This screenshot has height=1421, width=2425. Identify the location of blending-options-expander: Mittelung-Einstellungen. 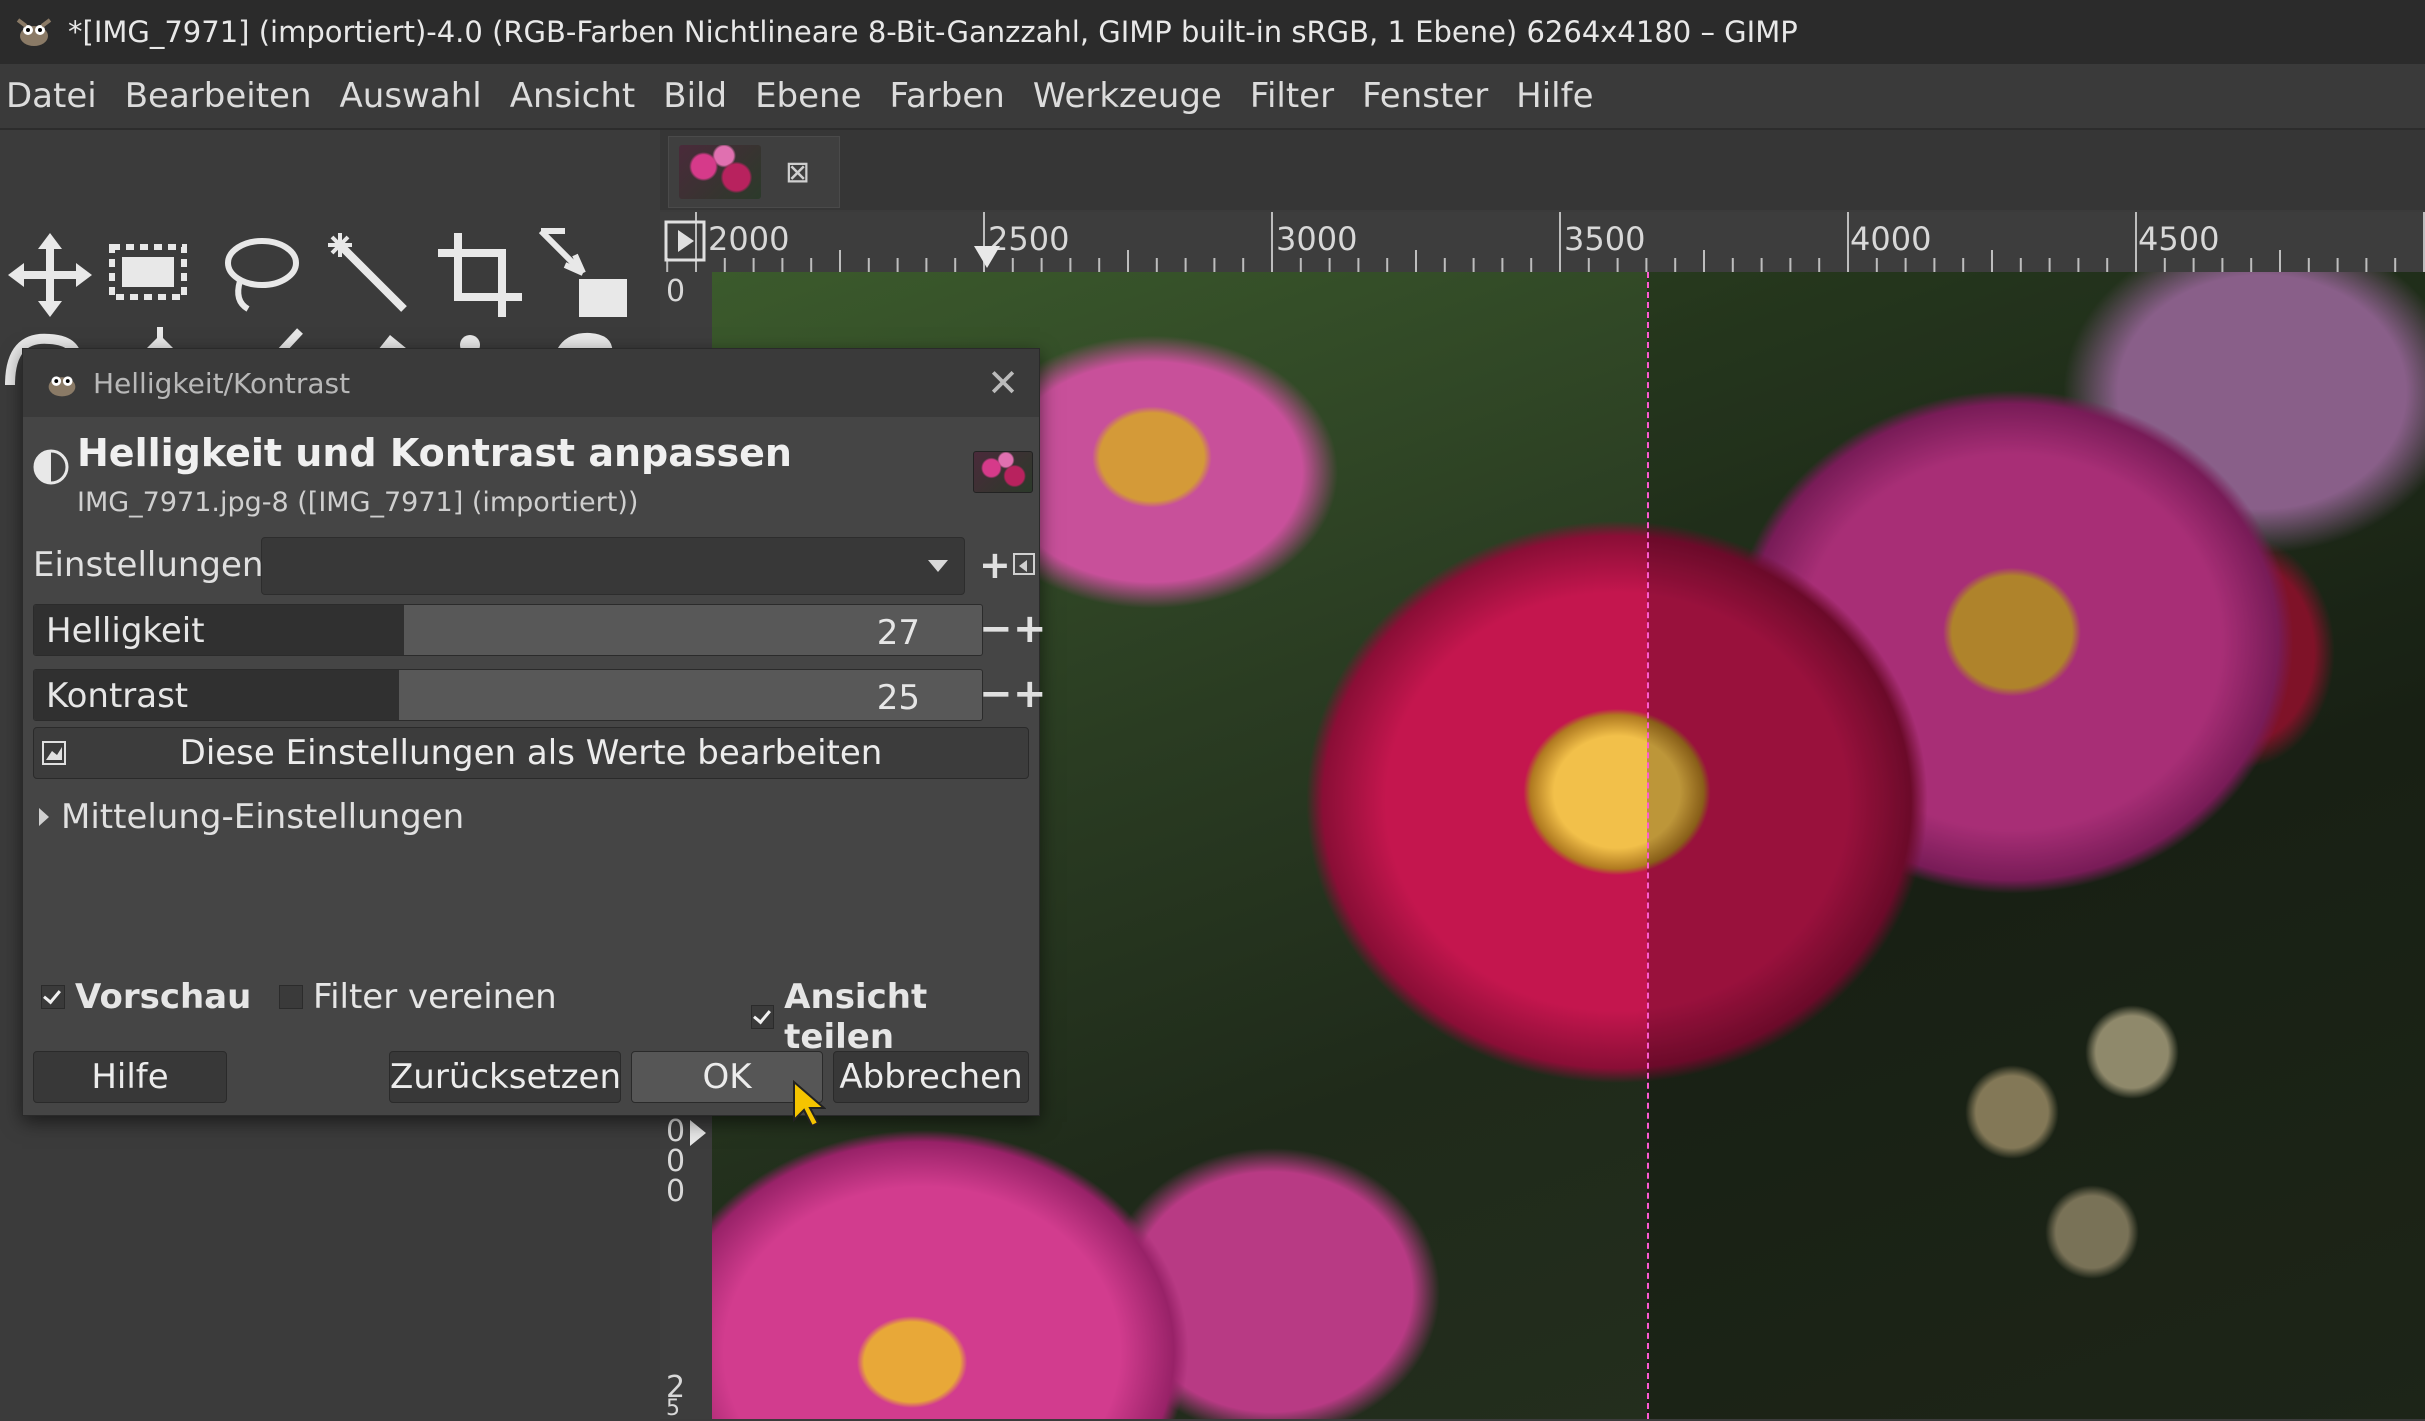
(251, 817).